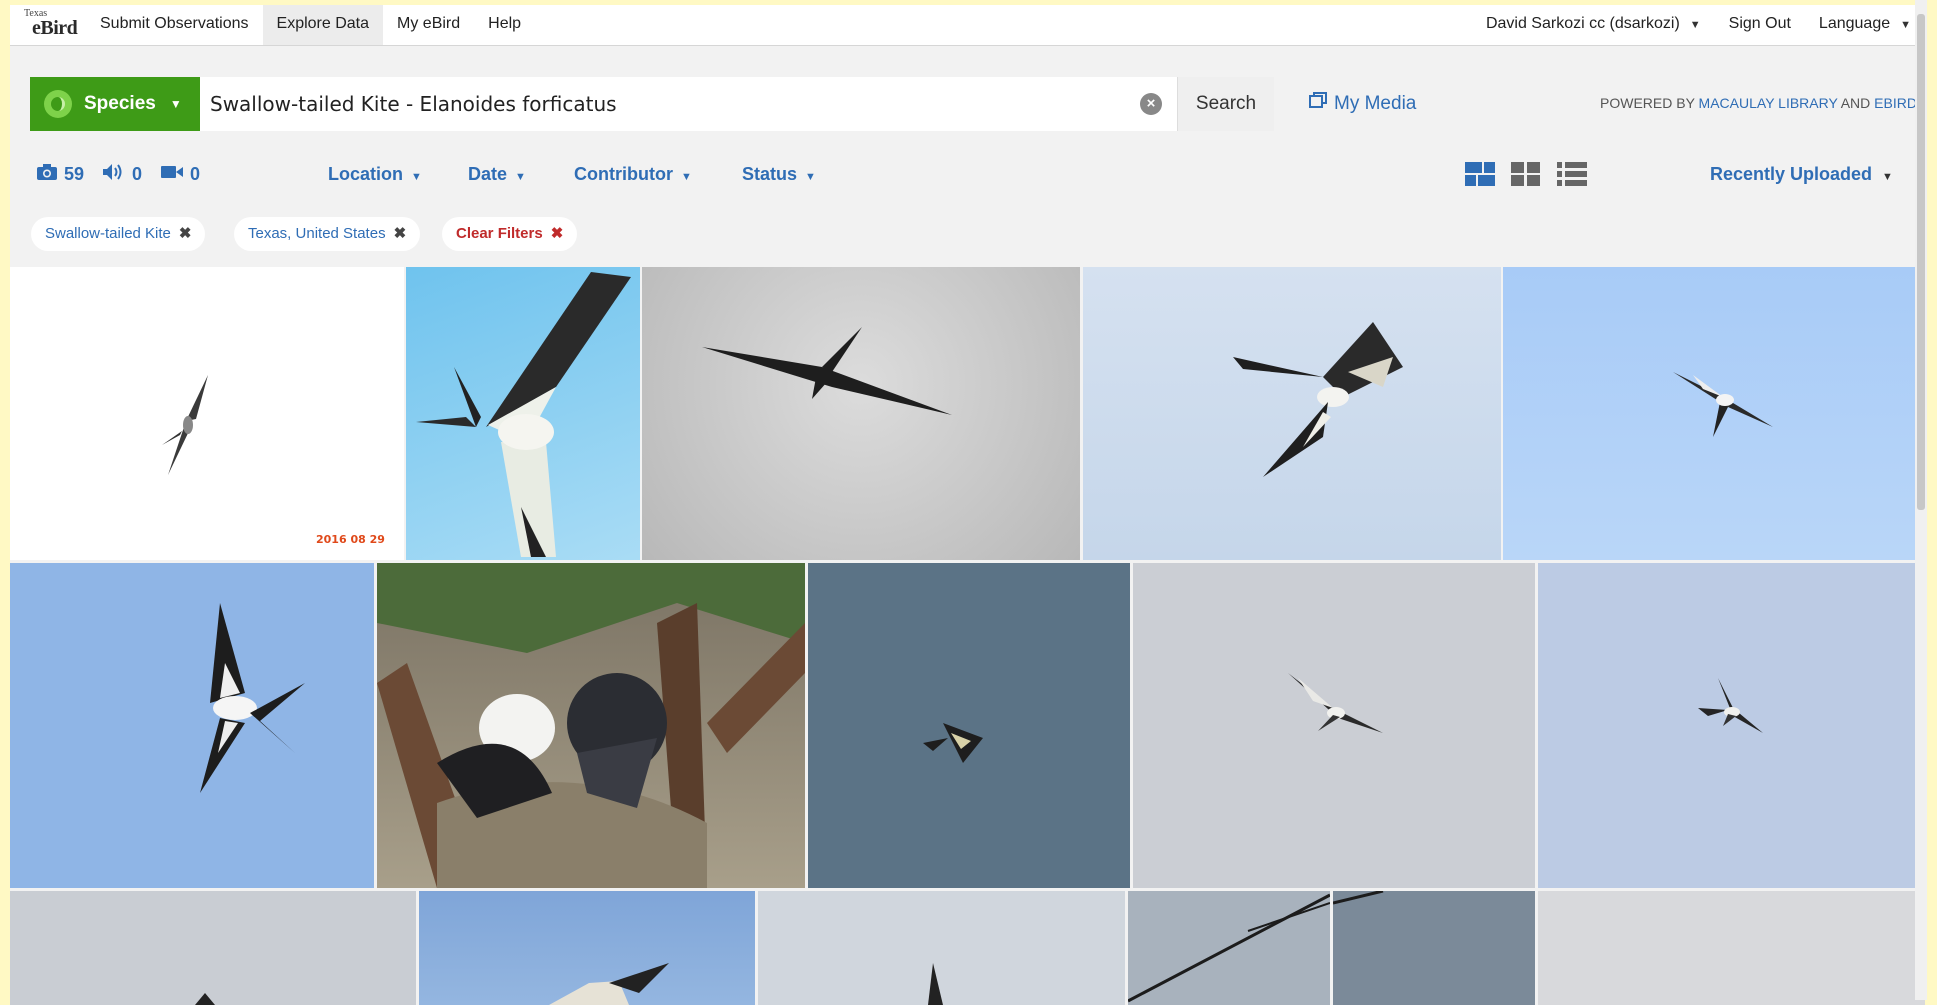 This screenshot has width=1937, height=1005. Describe the element at coordinates (770, 174) in the screenshot. I see `status-filter-label: Status` at that location.